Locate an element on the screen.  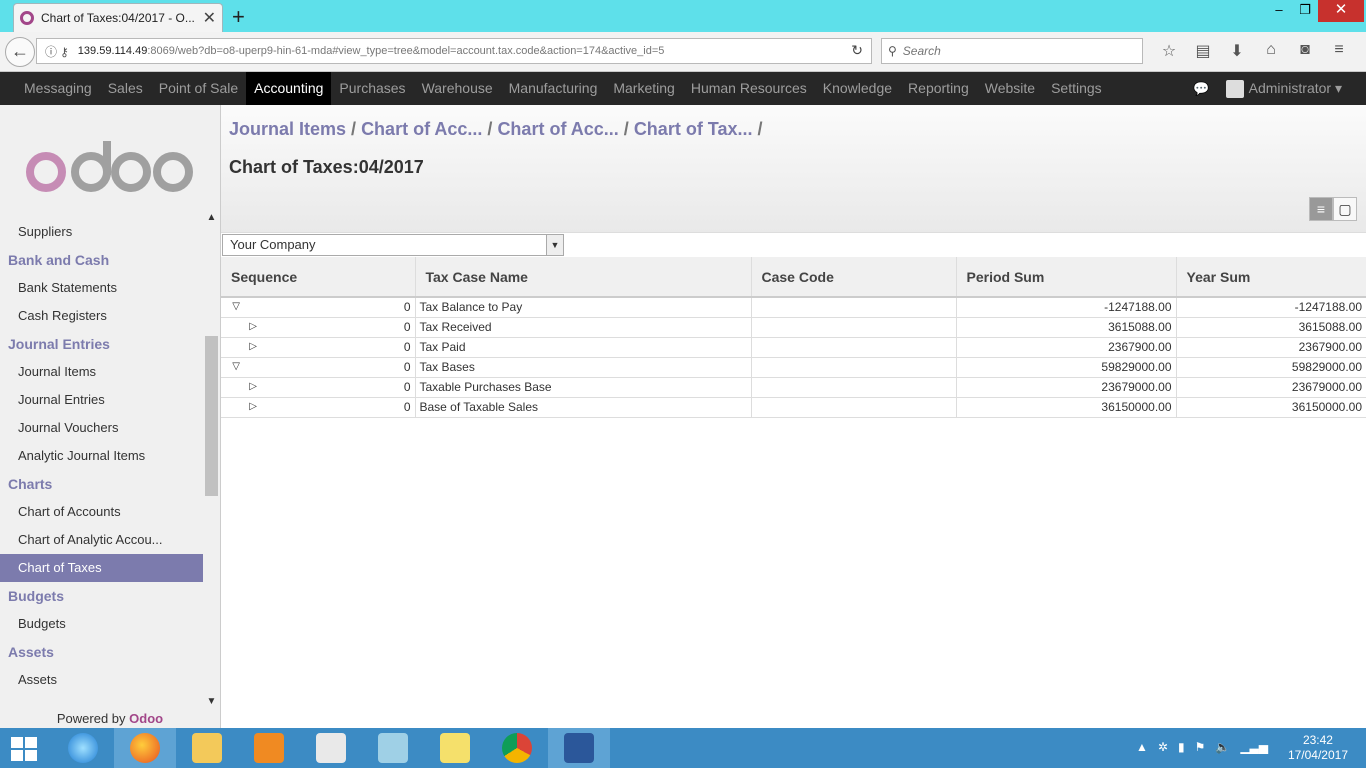
topmenu-item-point-of-sale: Point of Sale is located at coordinates (198, 88).